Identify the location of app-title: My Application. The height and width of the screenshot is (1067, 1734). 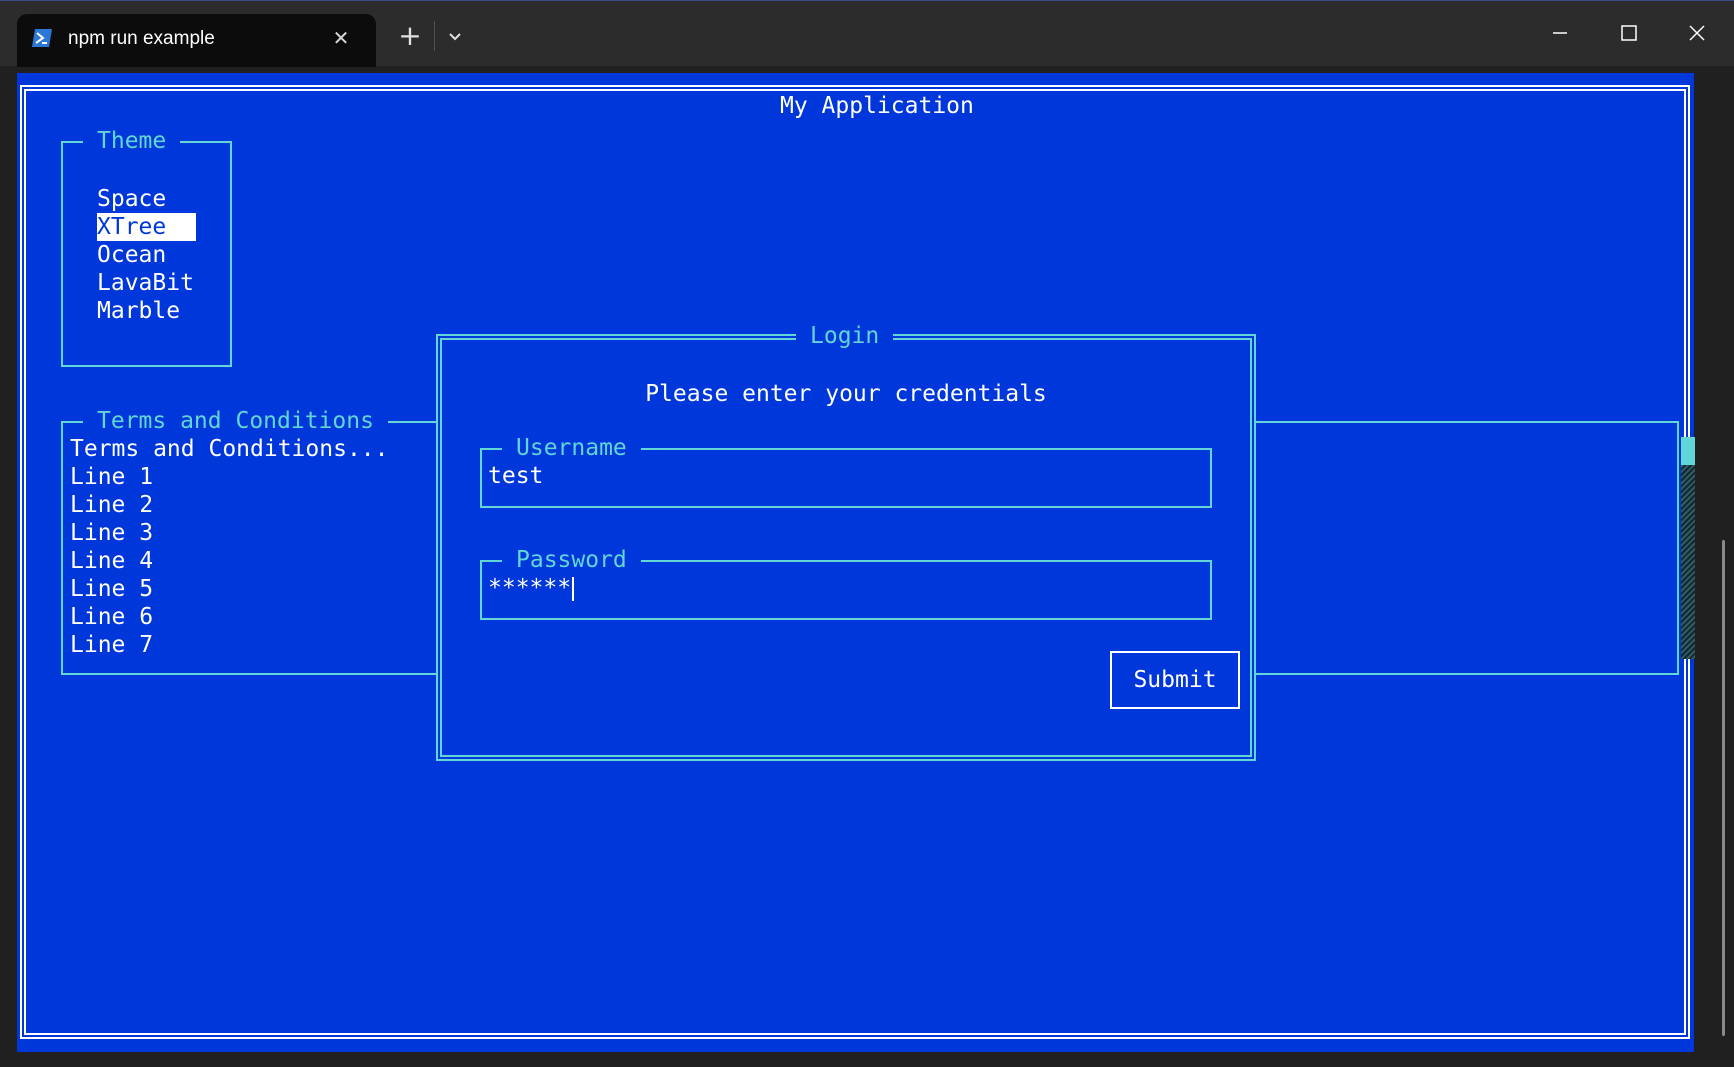
(877, 106).